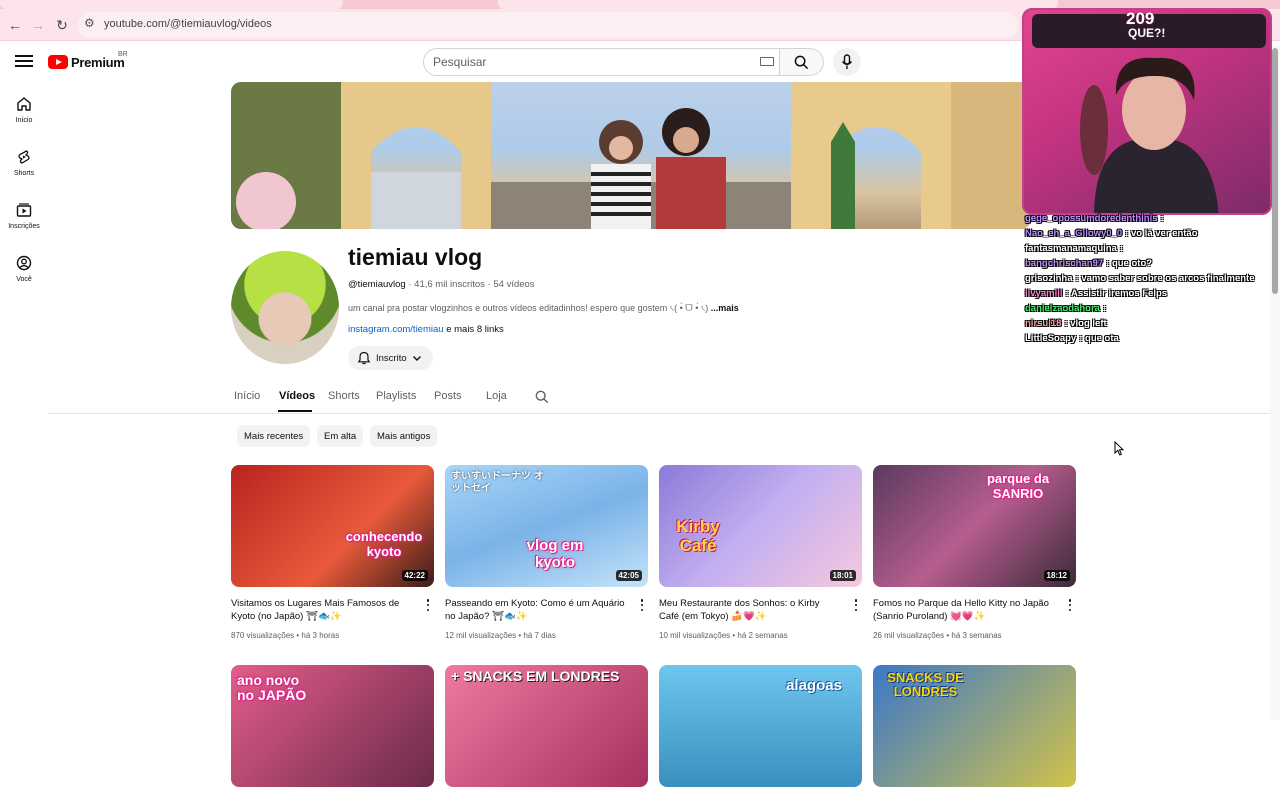 The image size is (1280, 787). I want to click on thumbnail-caption: conhecendo kyoto, so click(384, 544).